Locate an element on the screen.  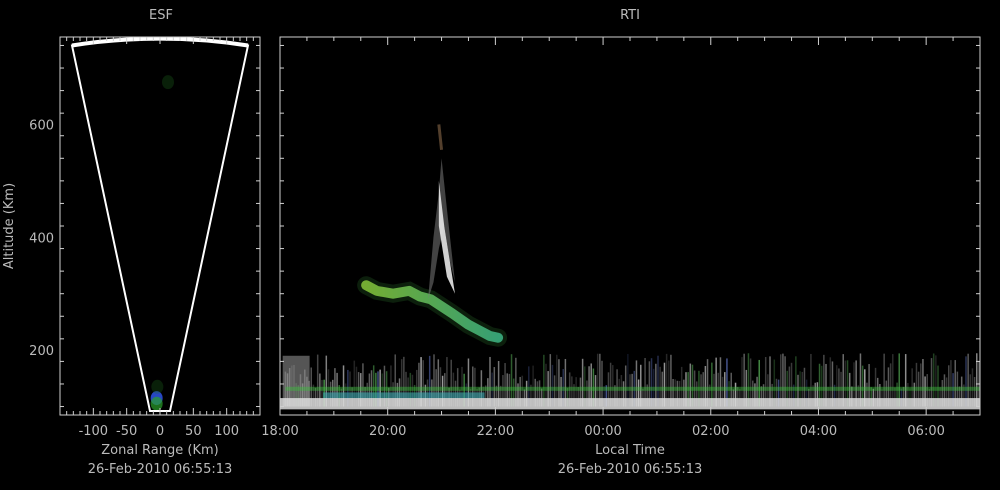
rti-title: RTI is located at coordinates (630, 15).